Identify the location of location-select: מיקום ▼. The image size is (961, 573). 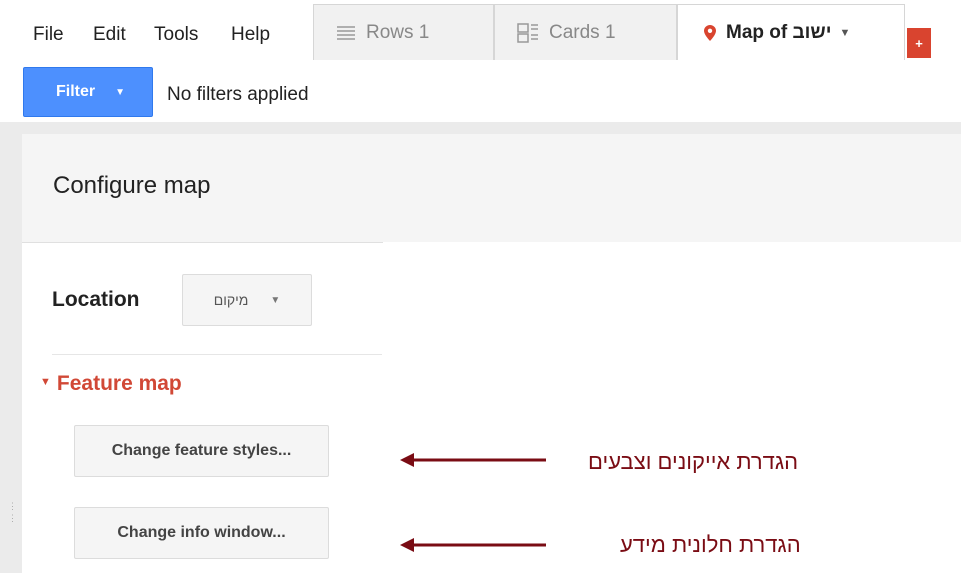
(247, 300).